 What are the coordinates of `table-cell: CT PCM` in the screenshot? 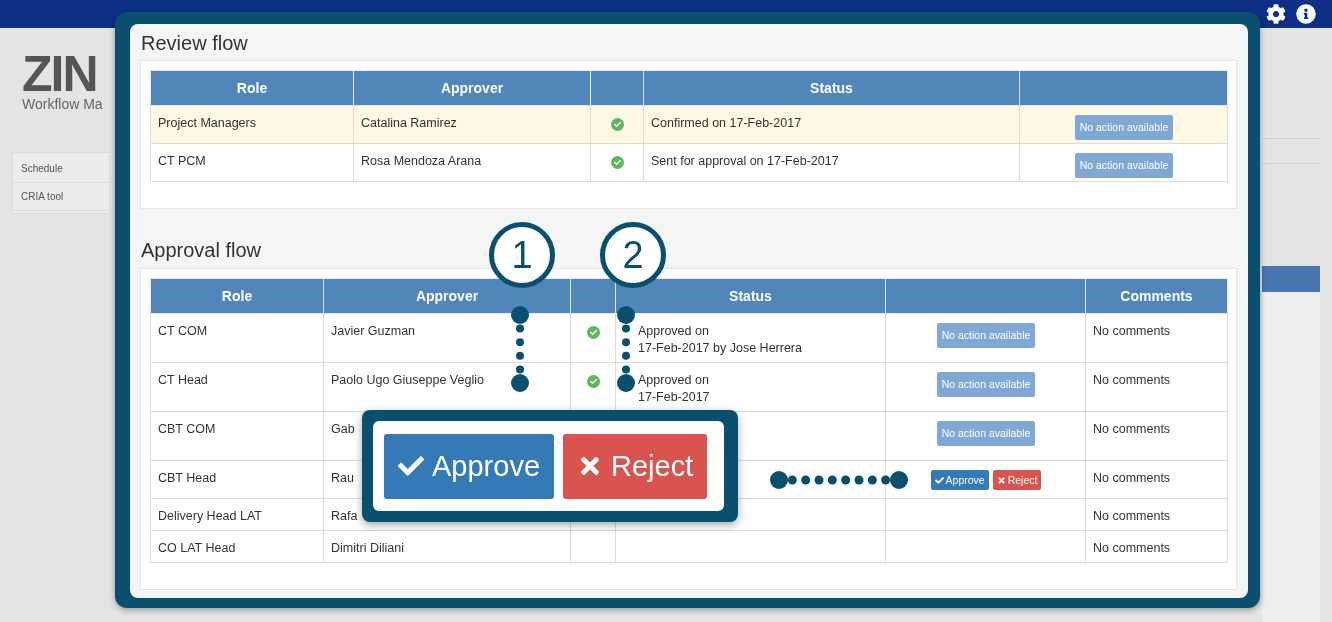 It's located at (252, 162).